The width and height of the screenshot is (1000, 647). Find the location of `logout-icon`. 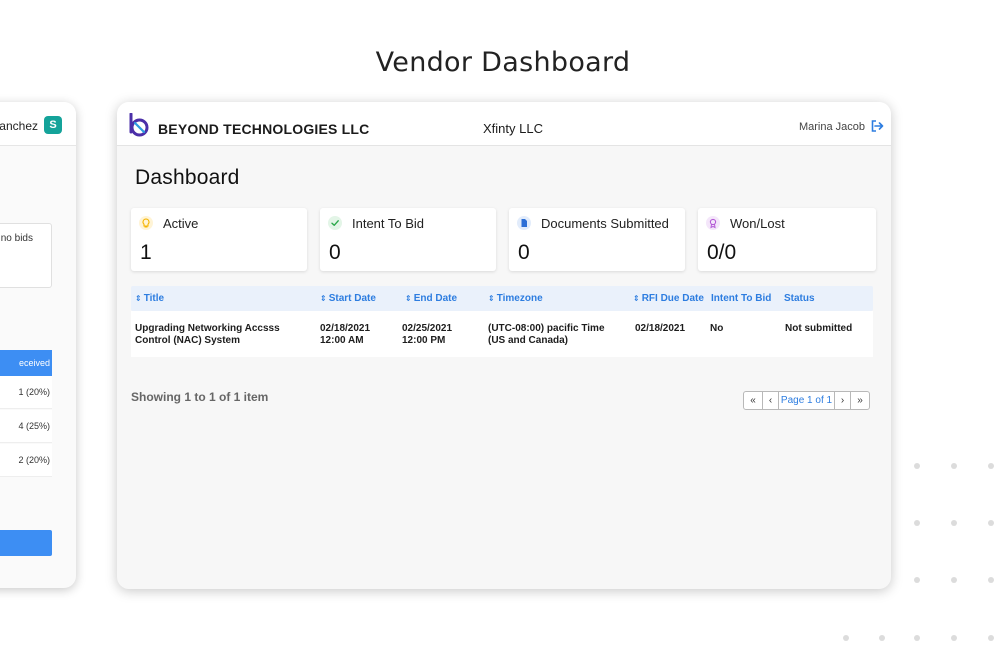

logout-icon is located at coordinates (877, 126).